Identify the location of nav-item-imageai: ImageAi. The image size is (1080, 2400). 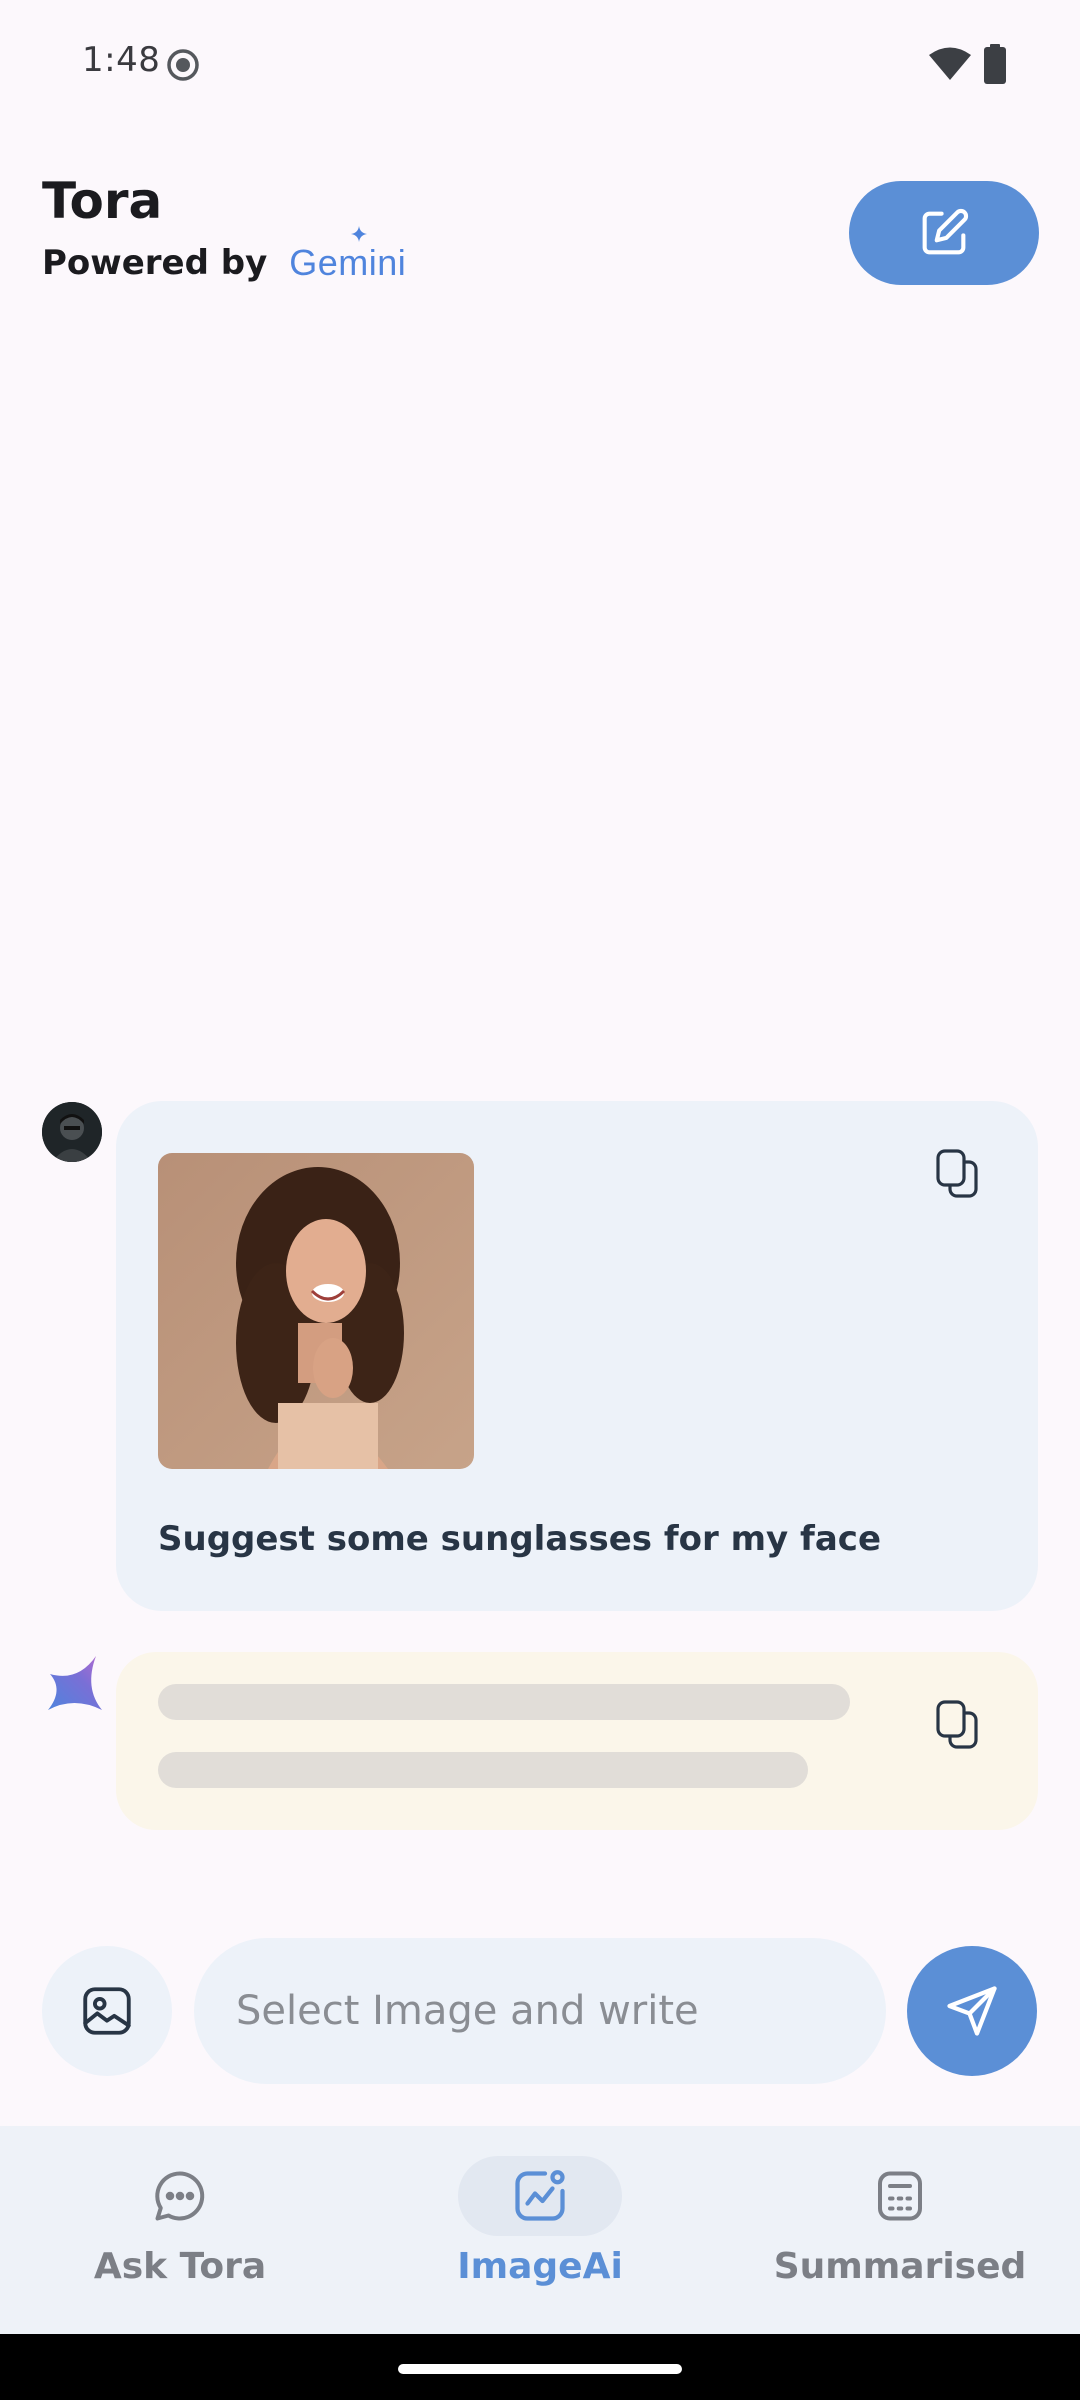
(540, 2230).